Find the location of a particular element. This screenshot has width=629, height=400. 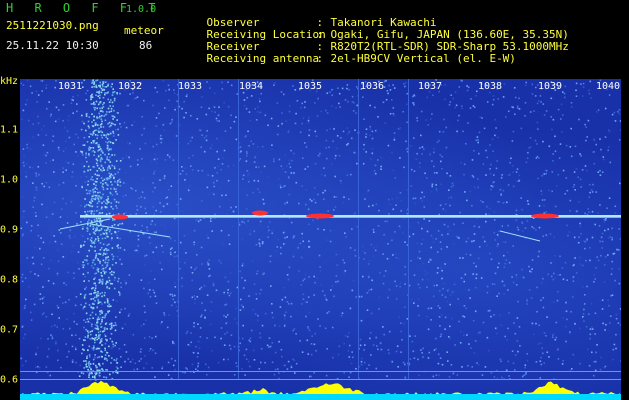

x-tick-label: 1034 is located at coordinates (251, 86).